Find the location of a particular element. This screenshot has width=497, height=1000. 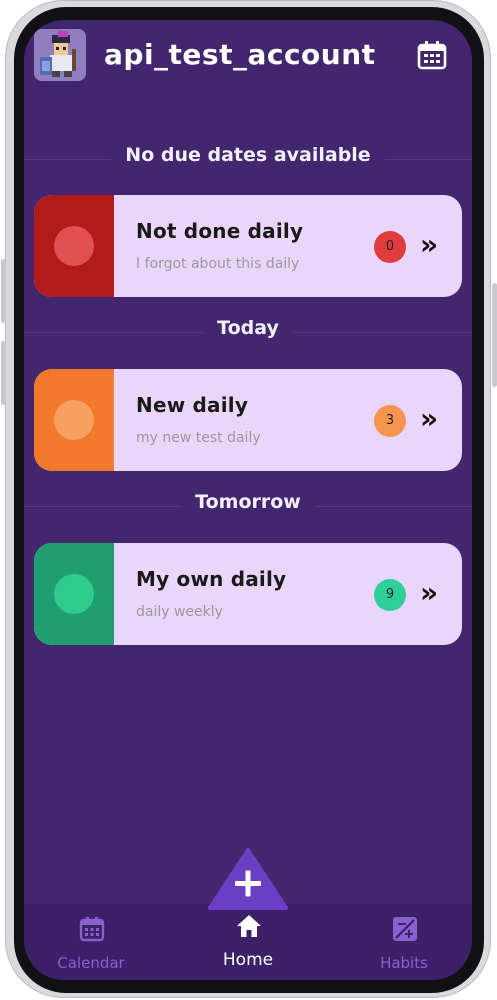

section-header: Tomorrow is located at coordinates (248, 506).